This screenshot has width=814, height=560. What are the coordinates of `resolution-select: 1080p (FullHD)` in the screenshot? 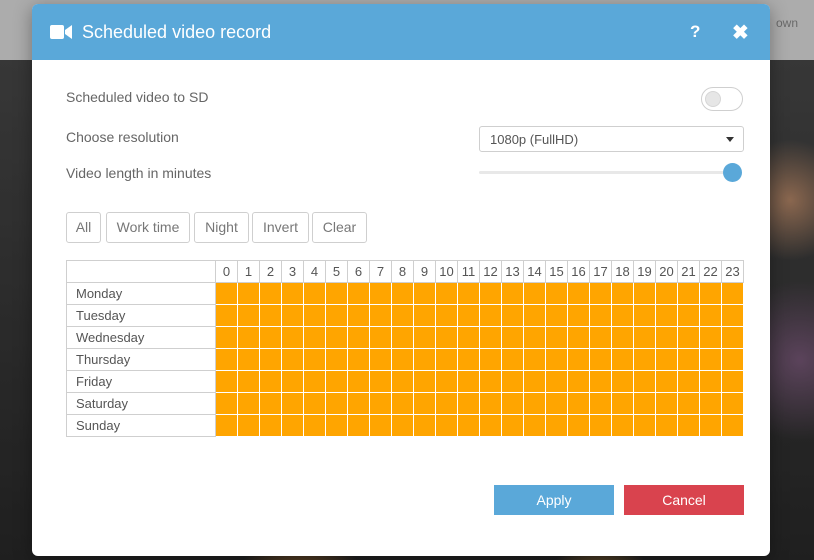 It's located at (611, 139).